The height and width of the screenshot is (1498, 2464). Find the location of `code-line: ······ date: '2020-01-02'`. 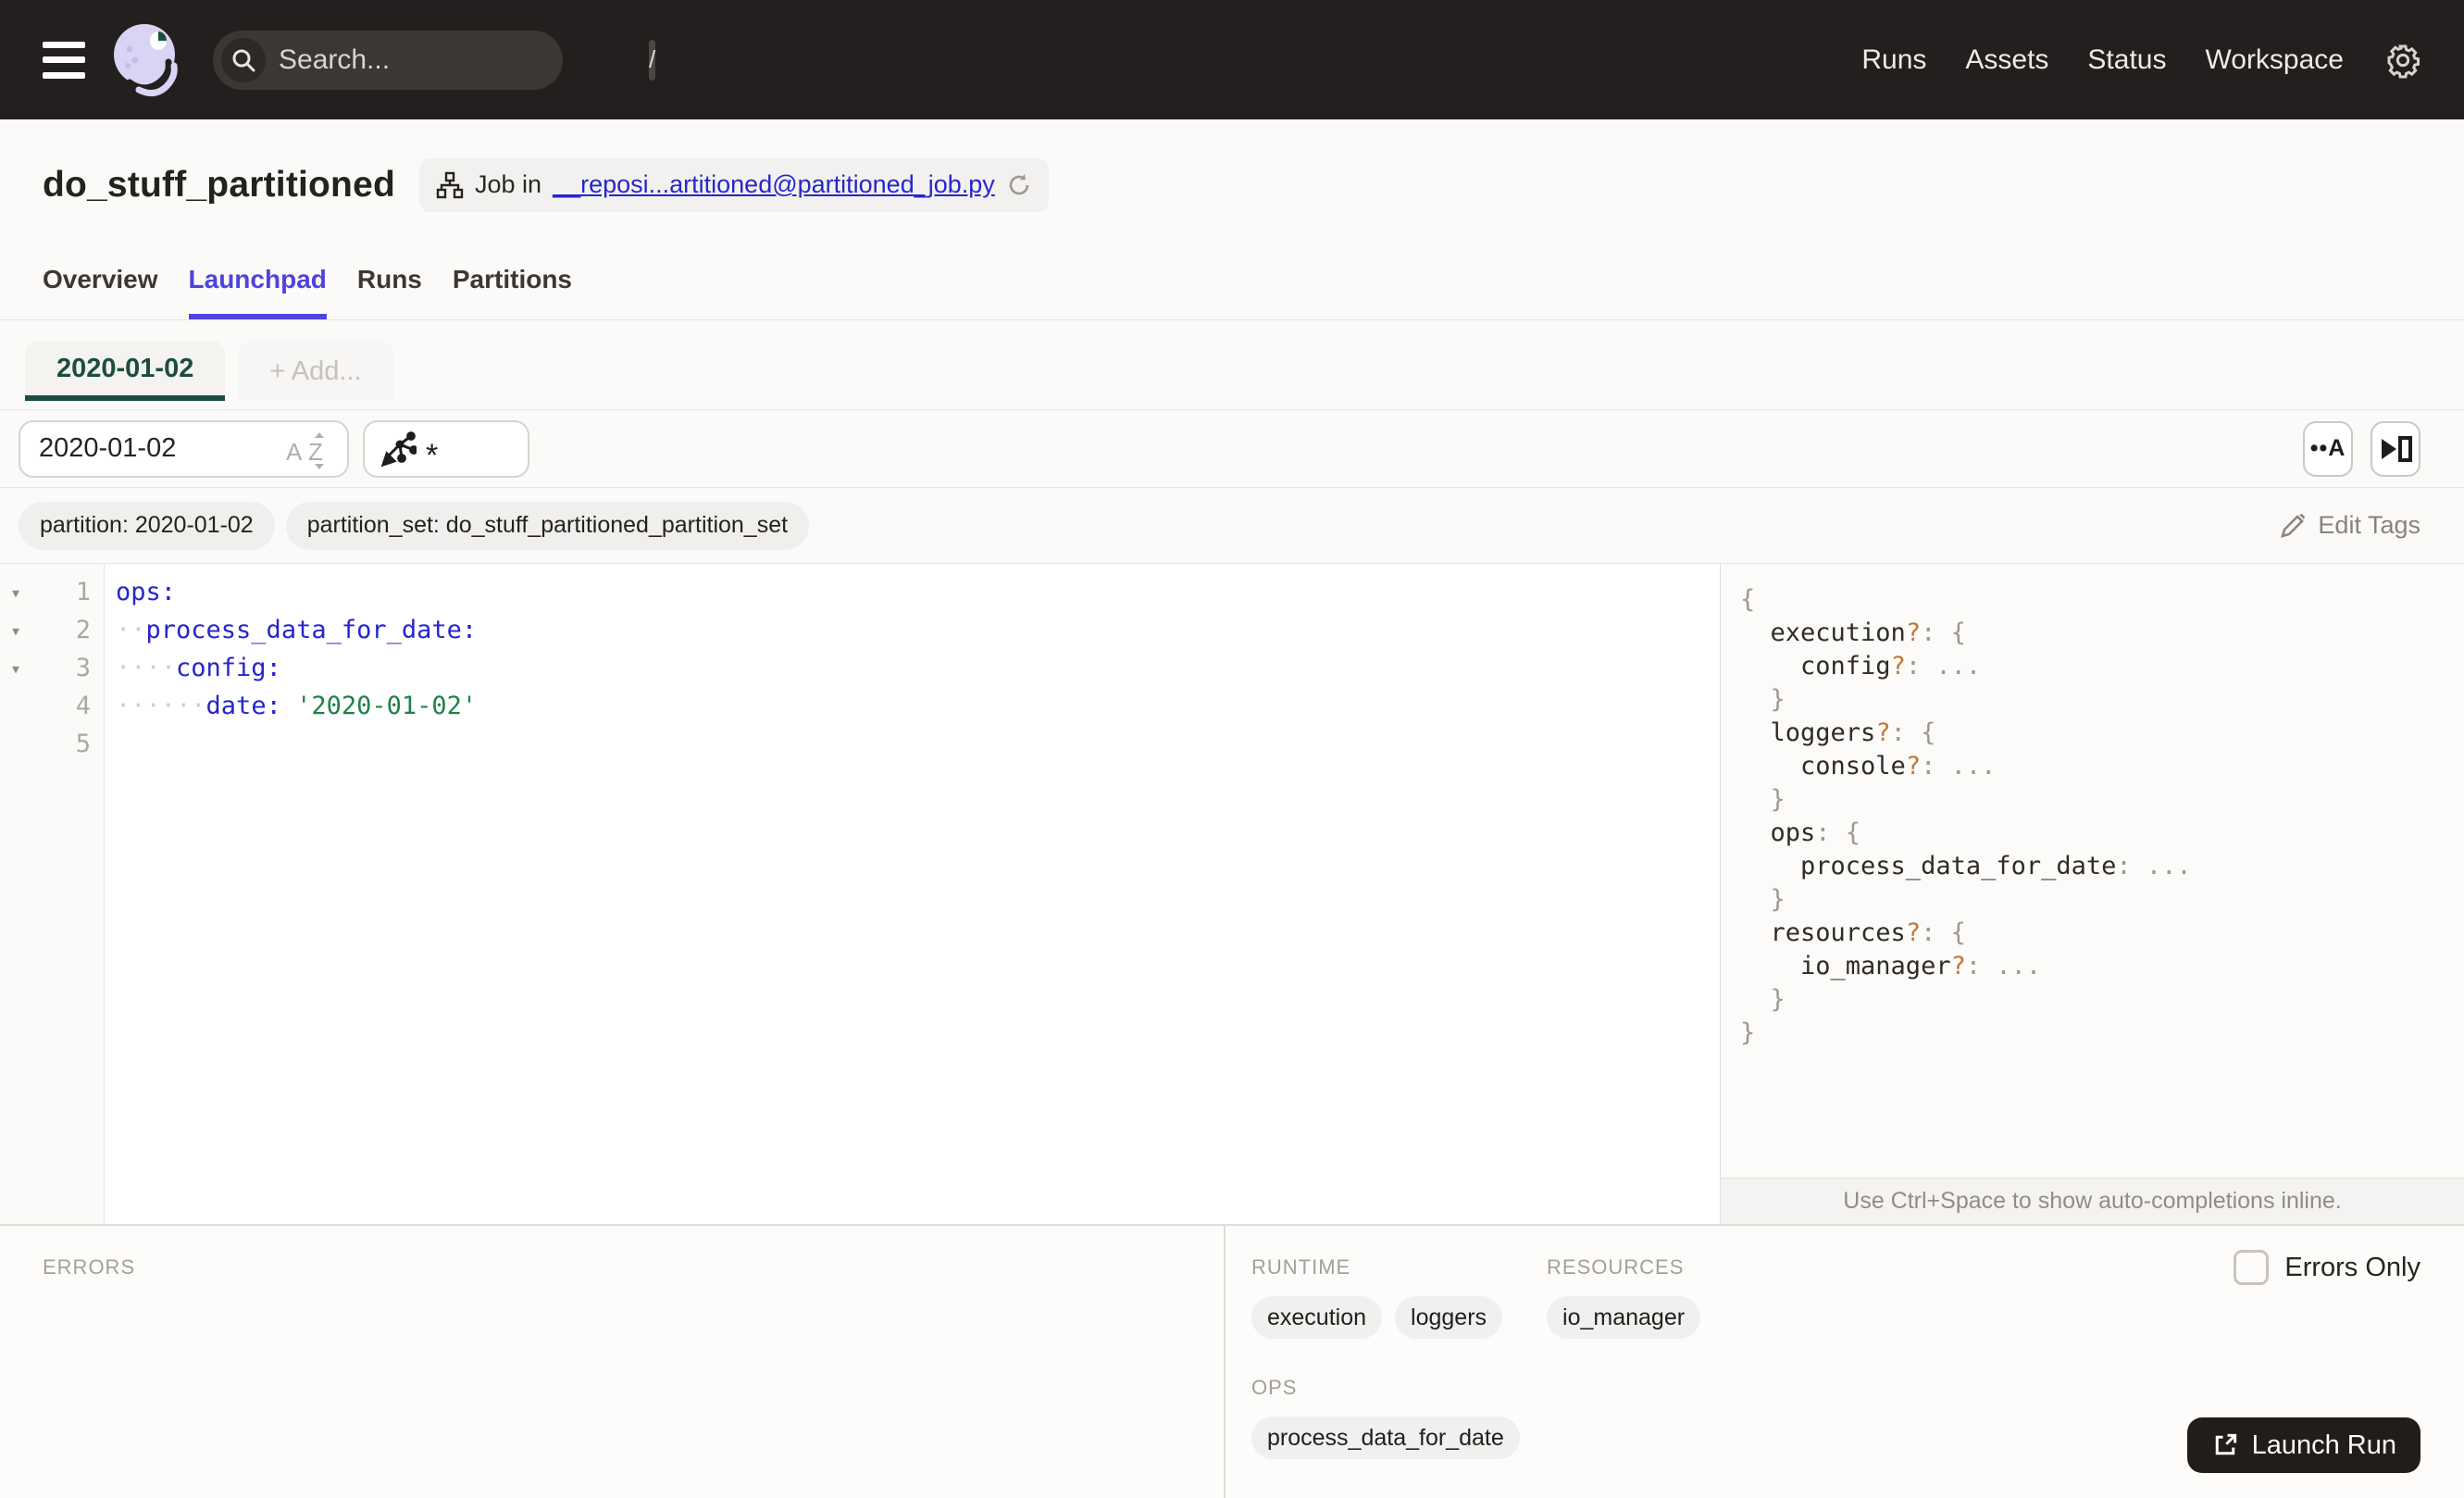

code-line: ······ date: '2020-01-02' is located at coordinates (918, 706).